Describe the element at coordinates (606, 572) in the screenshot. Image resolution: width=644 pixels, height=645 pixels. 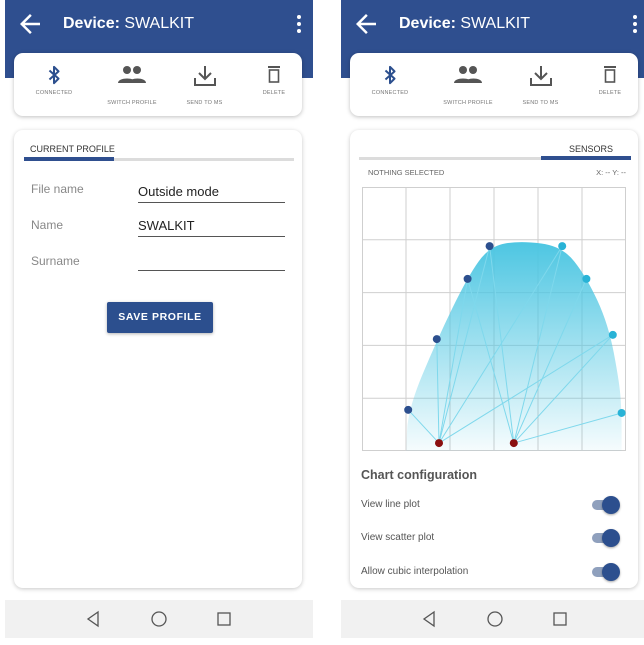
I see `cubic-interpolation-toggle` at that location.